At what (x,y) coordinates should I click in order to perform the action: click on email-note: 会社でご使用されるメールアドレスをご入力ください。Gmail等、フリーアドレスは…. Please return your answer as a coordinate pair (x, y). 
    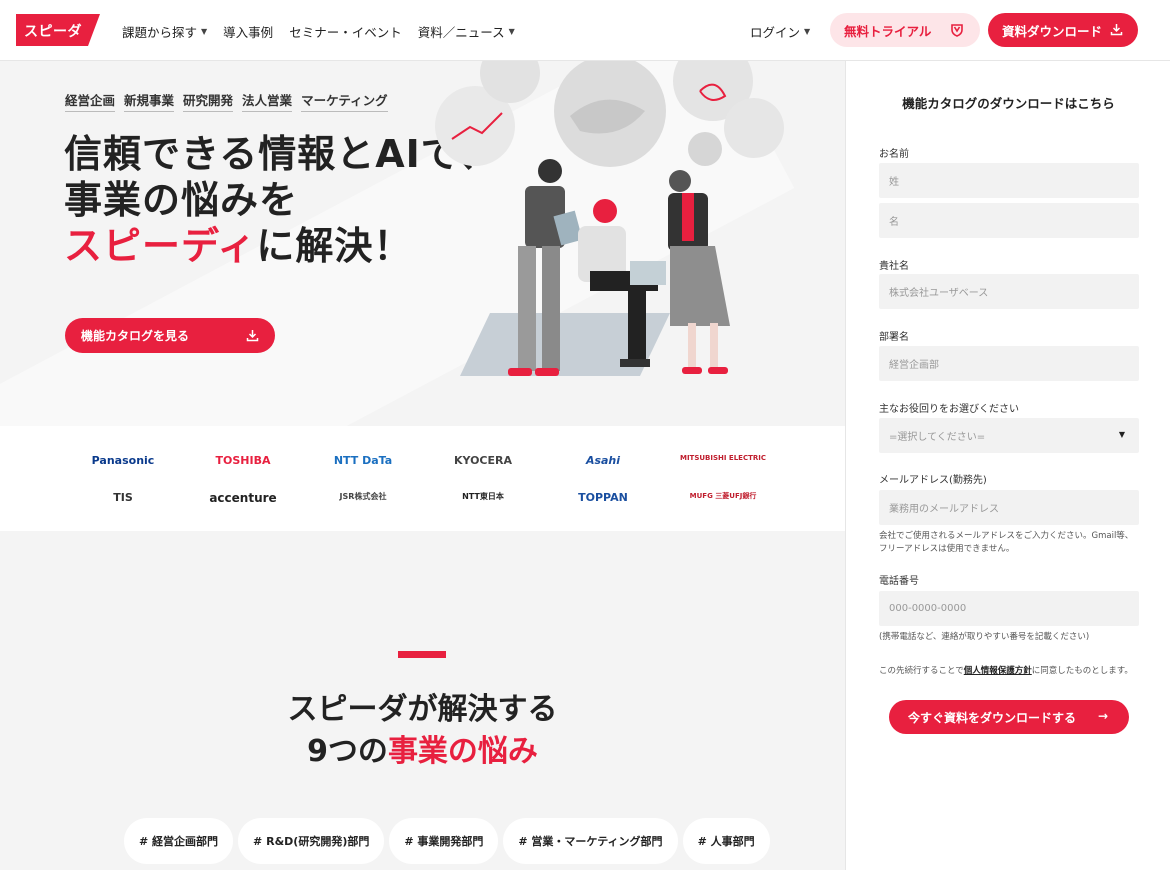
    Looking at the image, I should click on (1006, 542).